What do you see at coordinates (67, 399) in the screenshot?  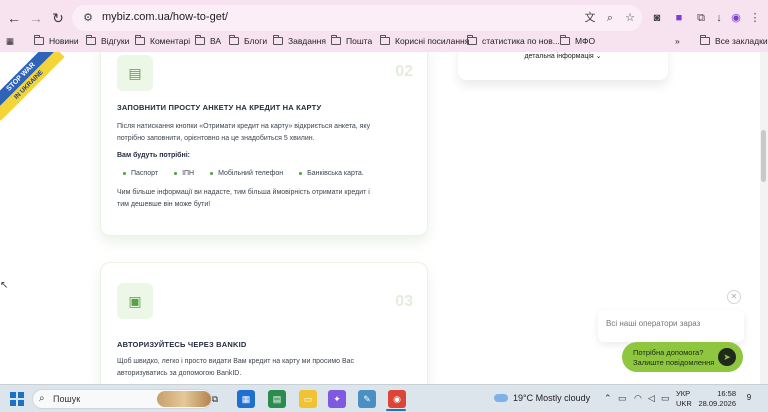 I see `search-placeholder: Пошук` at bounding box center [67, 399].